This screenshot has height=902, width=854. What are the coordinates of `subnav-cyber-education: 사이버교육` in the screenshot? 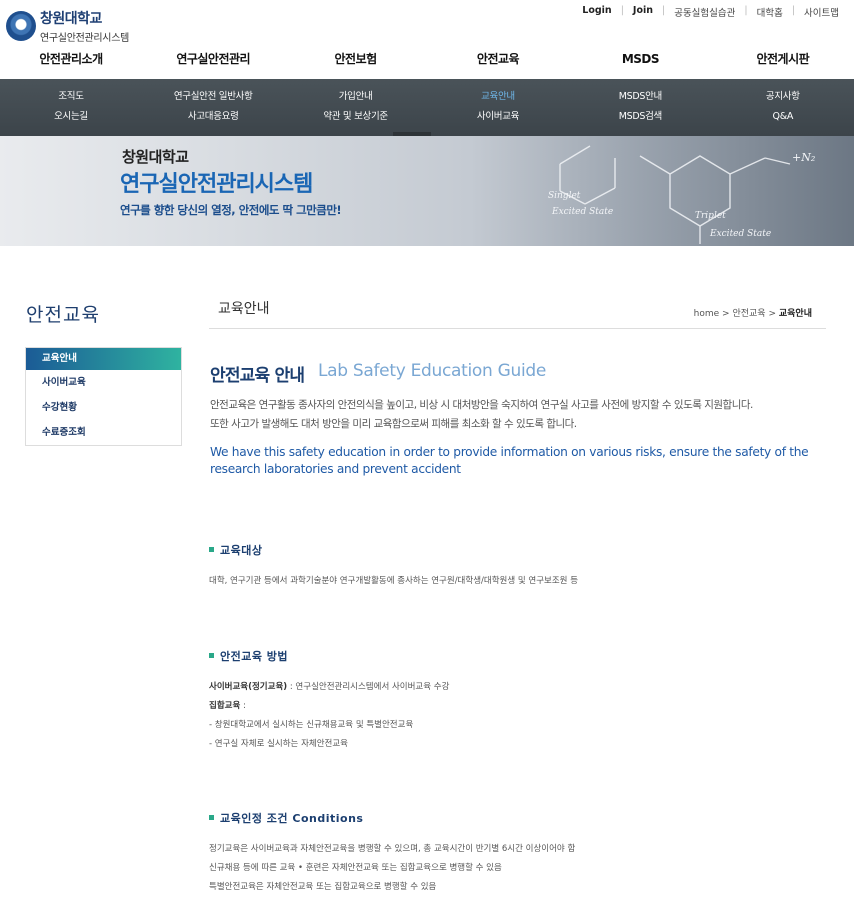 It's located at (498, 117).